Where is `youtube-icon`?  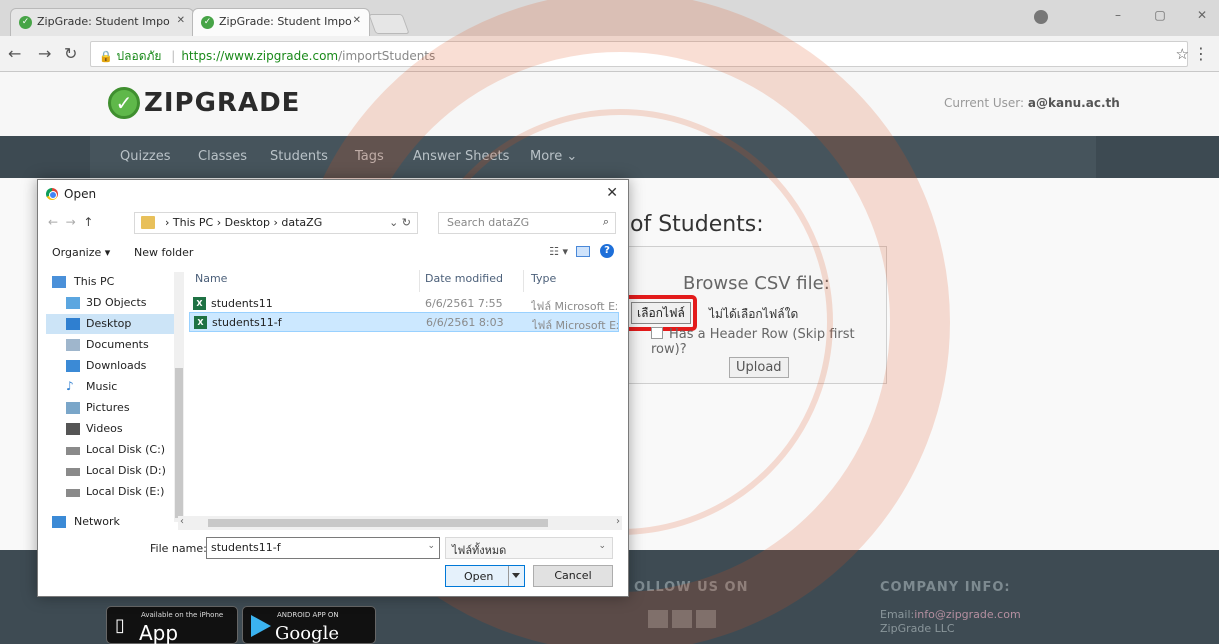 youtube-icon is located at coordinates (706, 619).